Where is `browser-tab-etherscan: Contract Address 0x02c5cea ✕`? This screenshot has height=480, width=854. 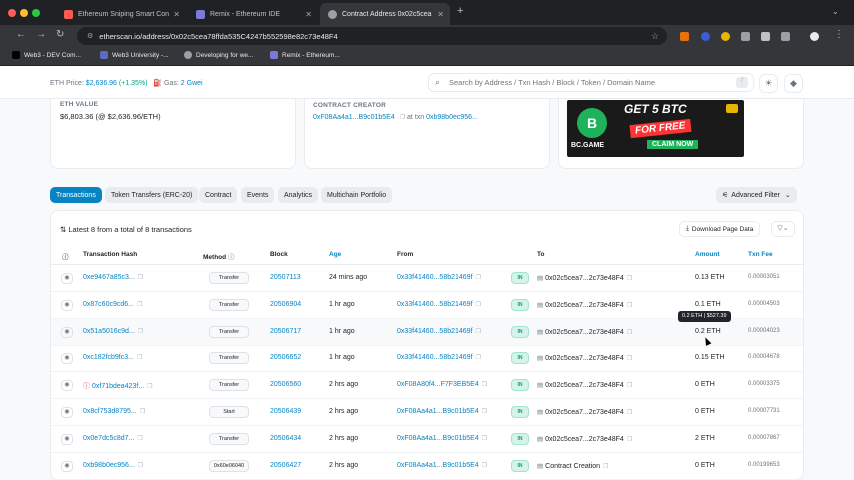
browser-tab-etherscan: Contract Address 0x02c5cea ✕ is located at coordinates (385, 14).